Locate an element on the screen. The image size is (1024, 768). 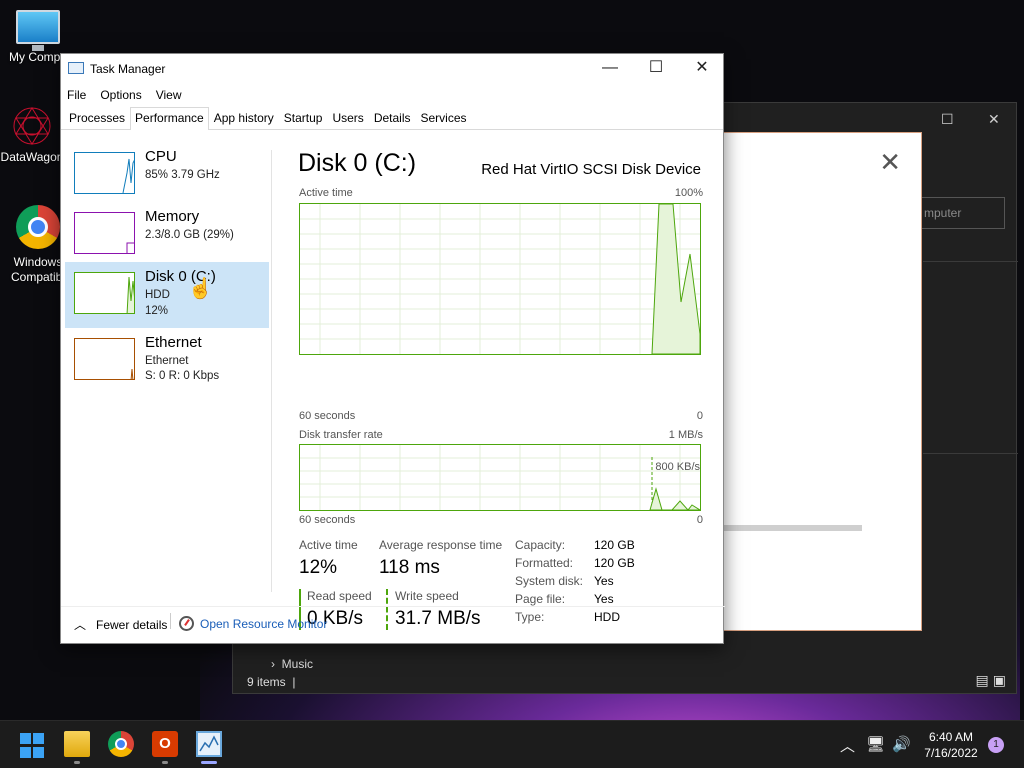
task-manager-graph-icon is located at coordinates (209, 743).